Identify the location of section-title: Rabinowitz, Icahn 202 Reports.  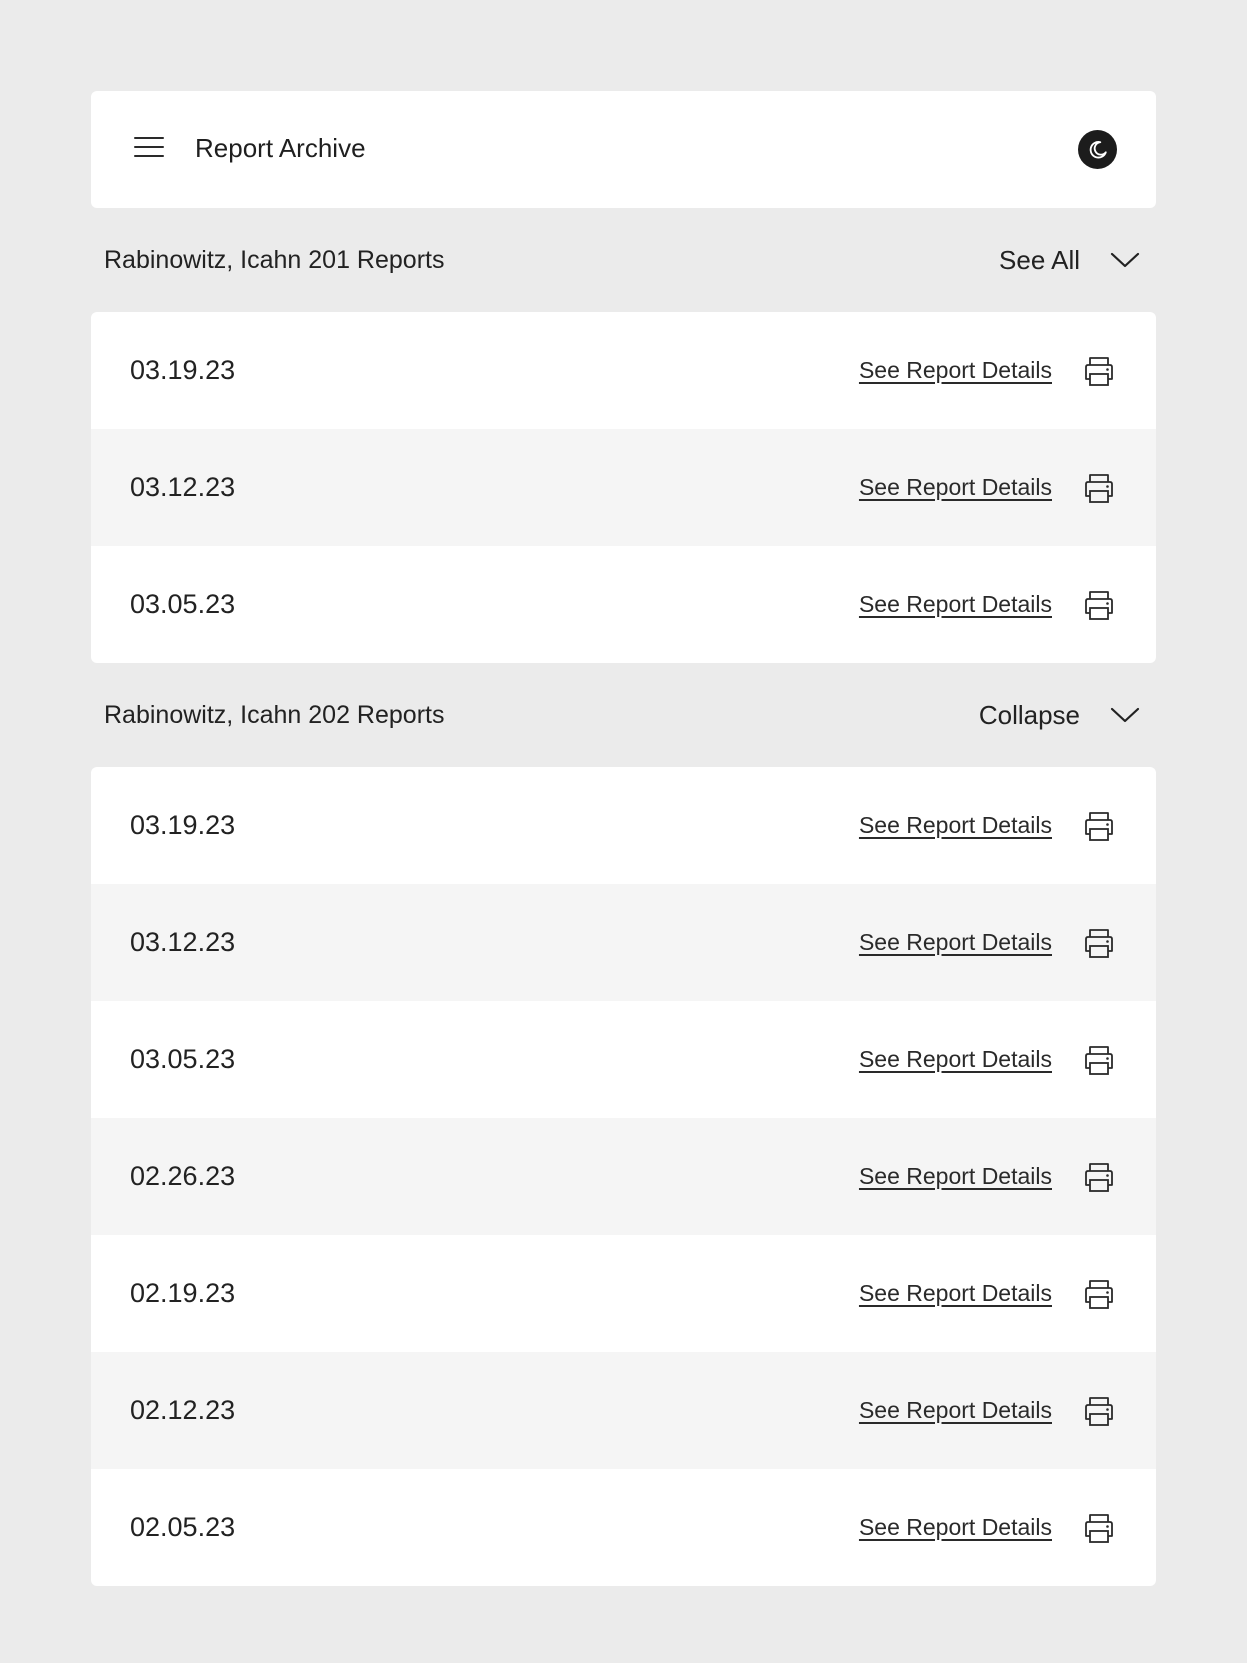
(274, 715).